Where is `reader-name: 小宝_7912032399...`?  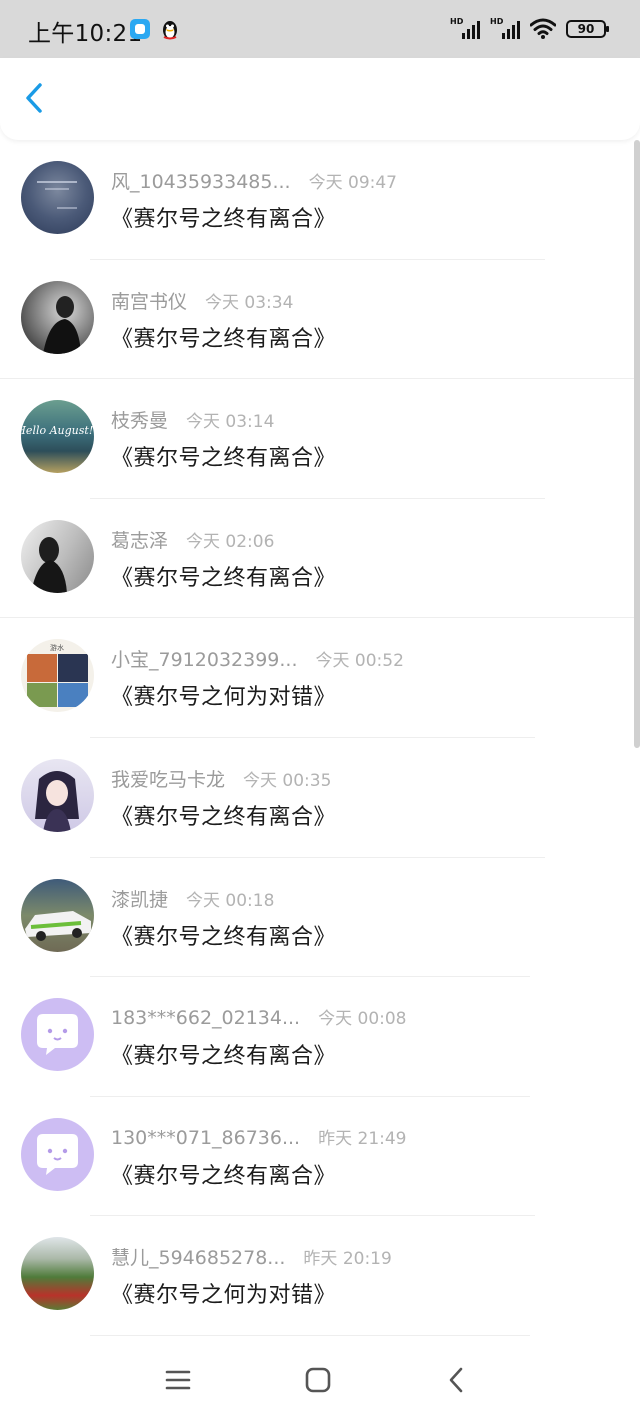
reader-name: 小宝_7912032399... is located at coordinates (204, 658).